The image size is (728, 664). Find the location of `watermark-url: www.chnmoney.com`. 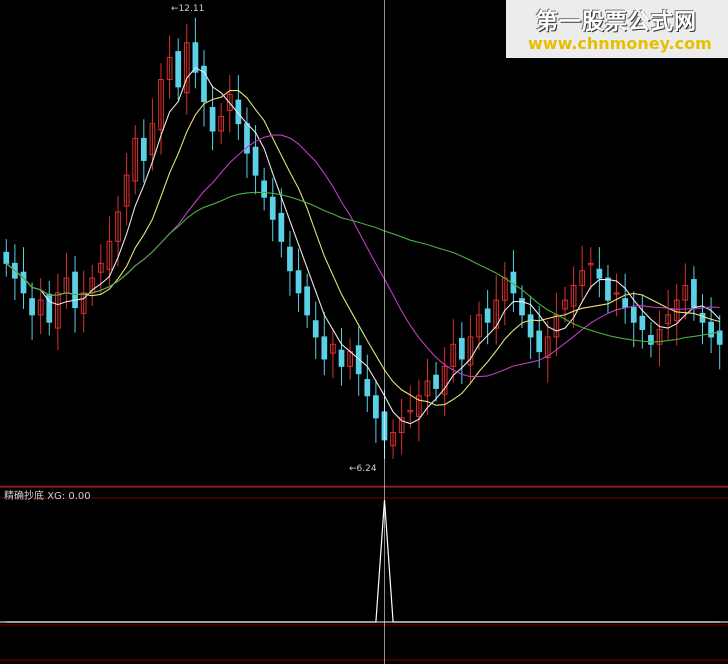

watermark-url: www.chnmoney.com is located at coordinates (620, 43).